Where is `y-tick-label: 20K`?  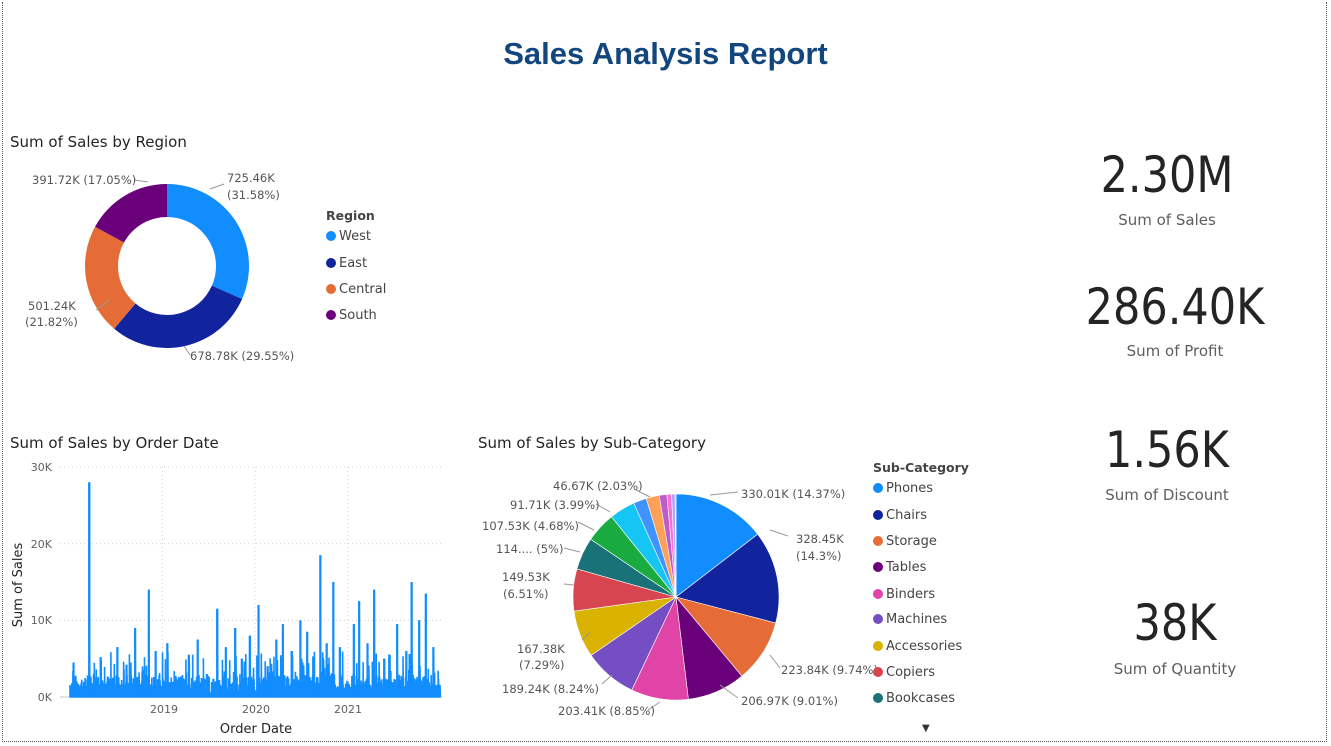
y-tick-label: 20K is located at coordinates (42, 544).